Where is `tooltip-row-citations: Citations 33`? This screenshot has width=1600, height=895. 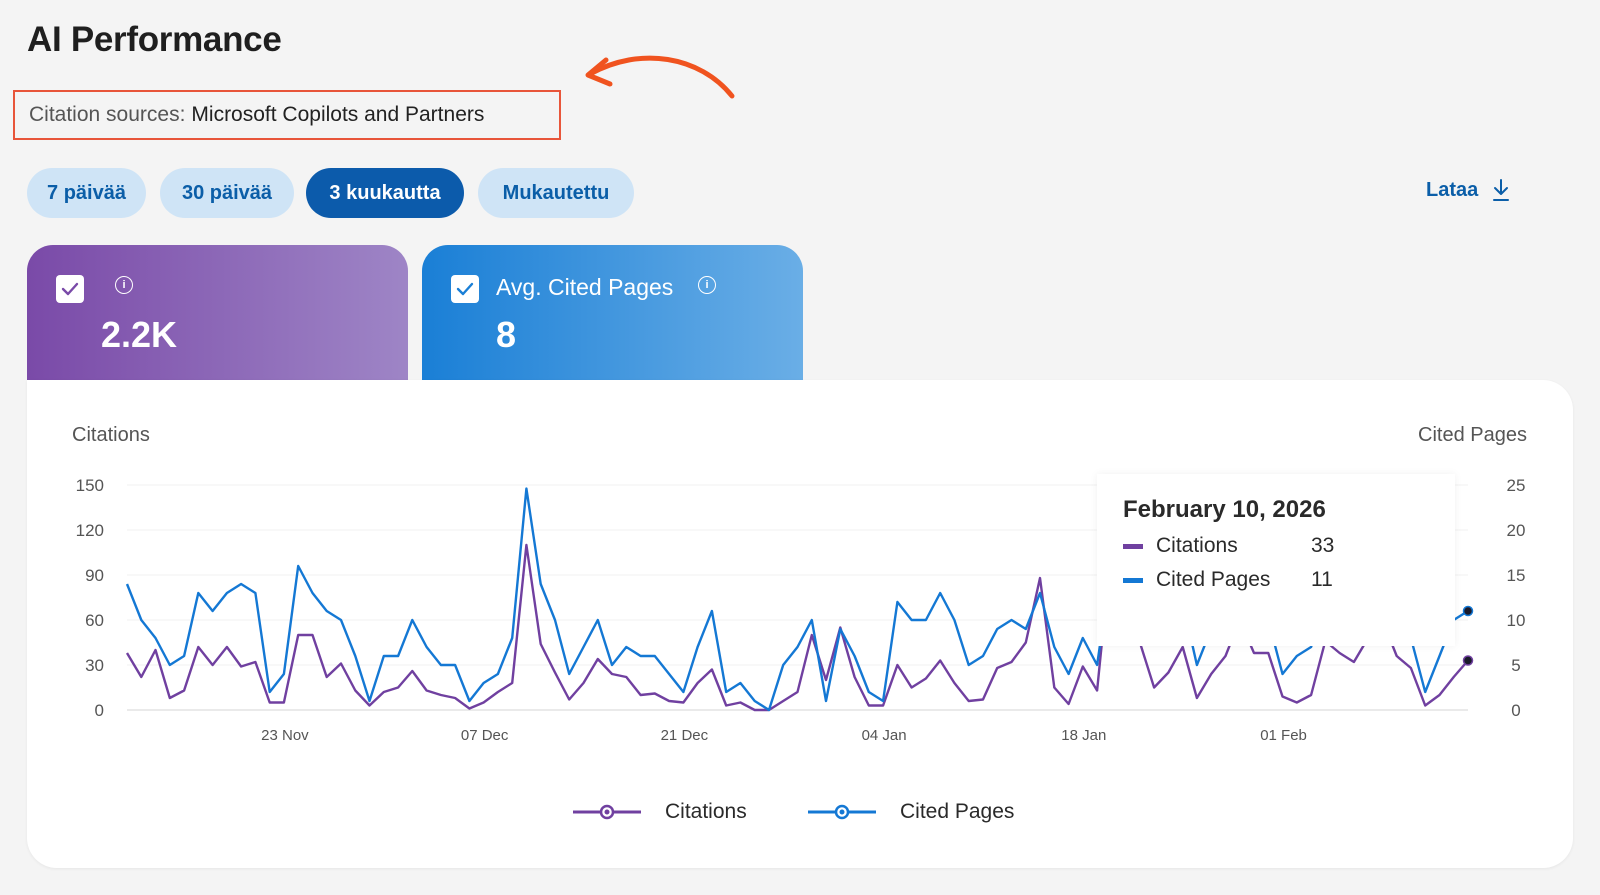 tooltip-row-citations: Citations 33 is located at coordinates (1276, 546).